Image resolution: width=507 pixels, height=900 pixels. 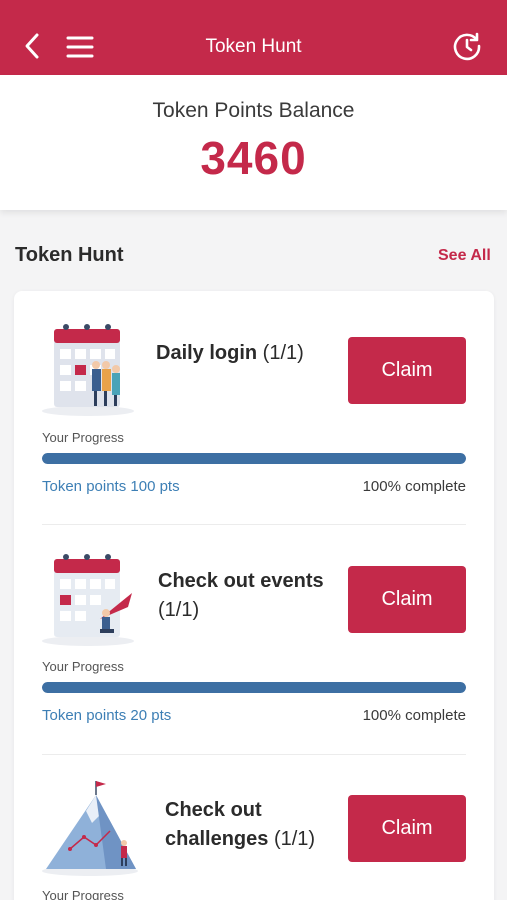 What do you see at coordinates (88, 370) in the screenshot?
I see `calendar-people-illustration` at bounding box center [88, 370].